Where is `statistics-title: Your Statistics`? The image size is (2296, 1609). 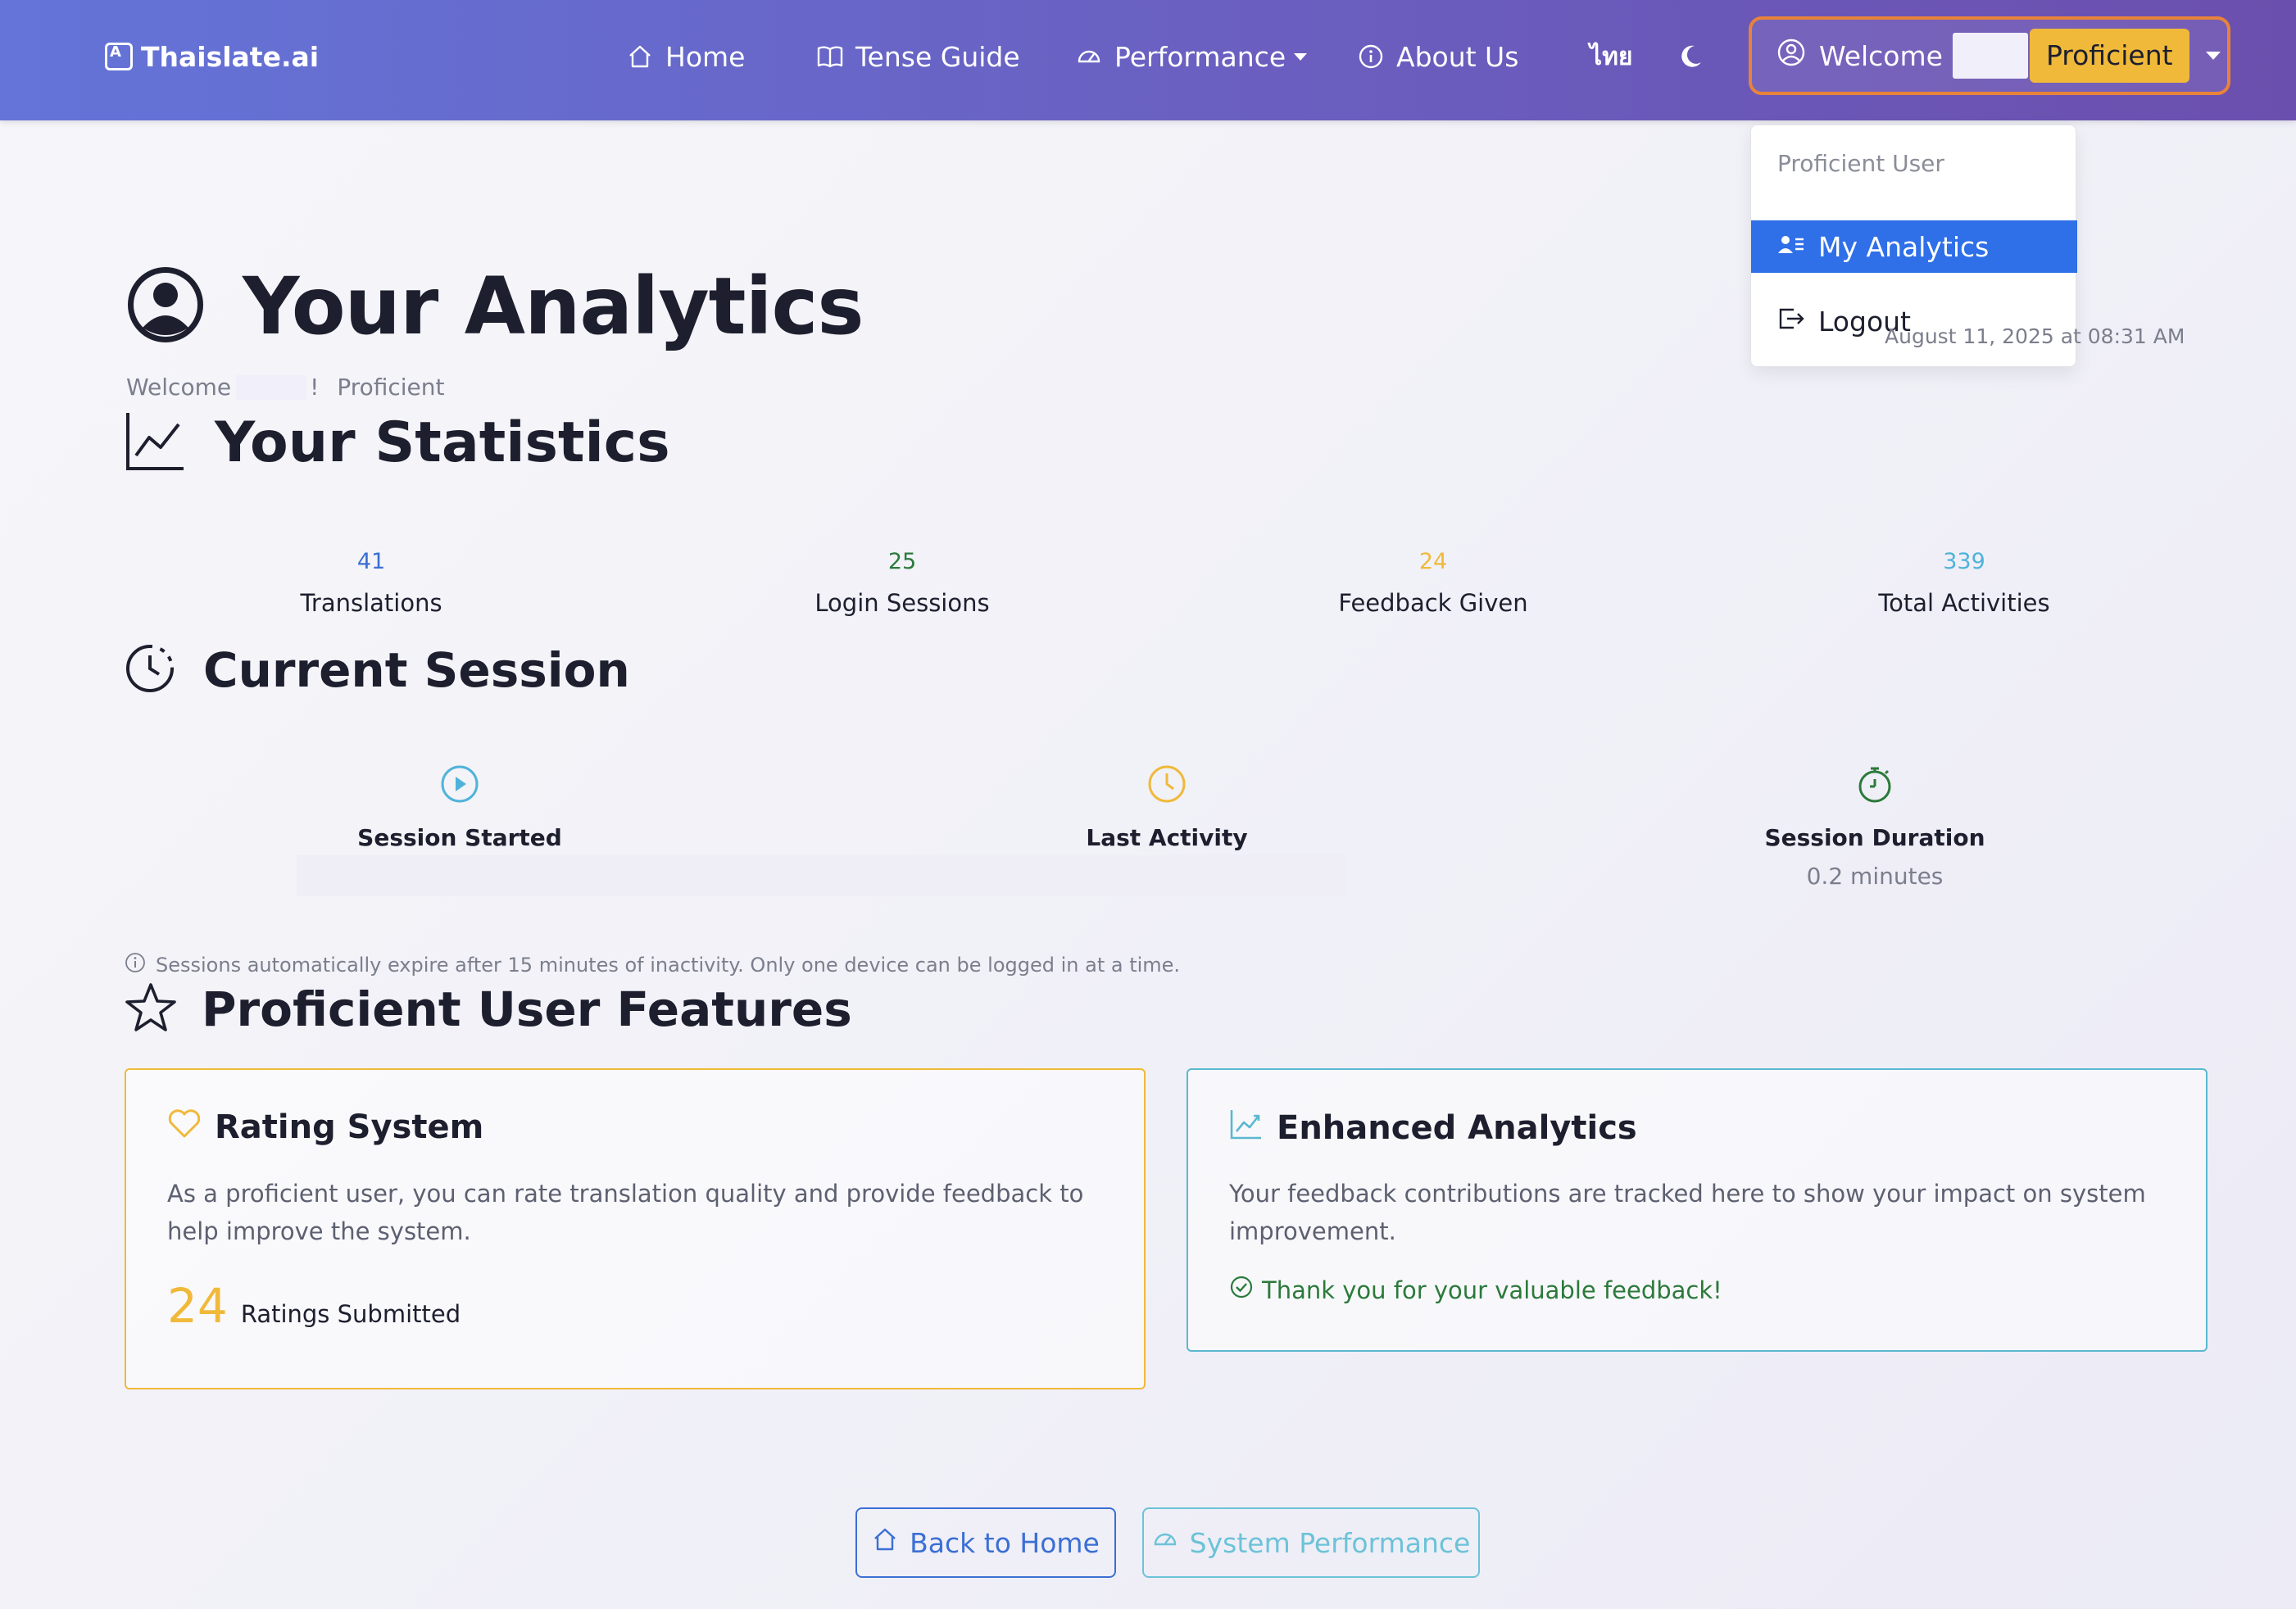
statistics-title: Your Statistics is located at coordinates (442, 443).